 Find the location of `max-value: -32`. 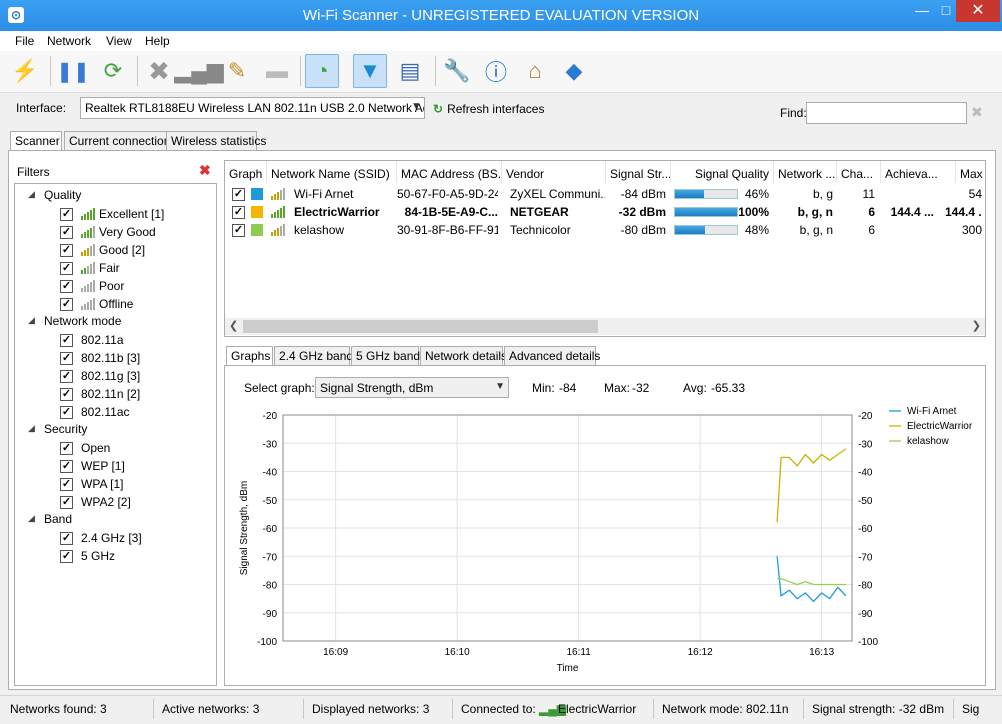

max-value: -32 is located at coordinates (641, 388).